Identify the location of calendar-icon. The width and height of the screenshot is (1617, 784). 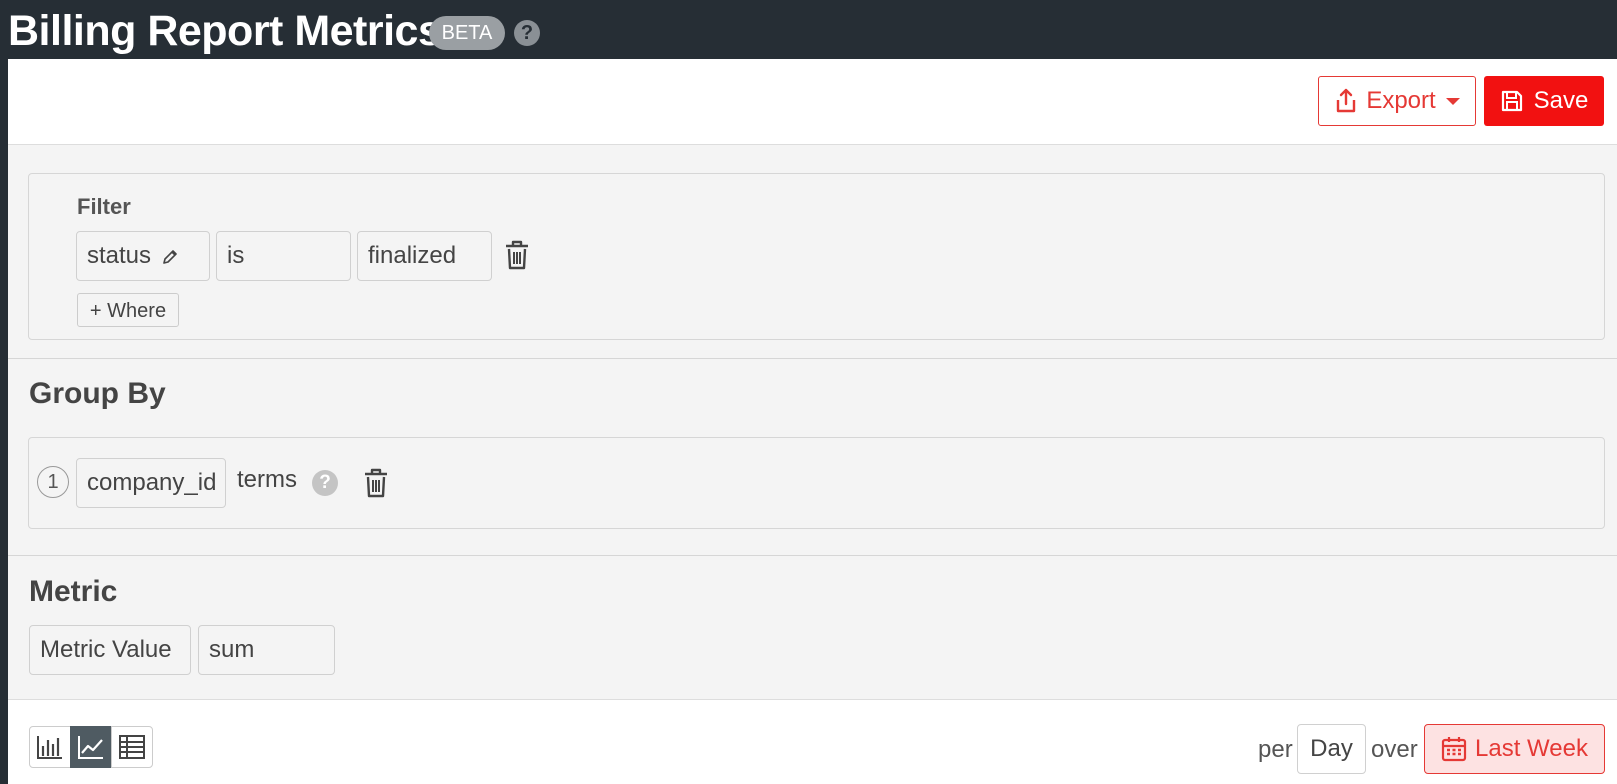
(1454, 749).